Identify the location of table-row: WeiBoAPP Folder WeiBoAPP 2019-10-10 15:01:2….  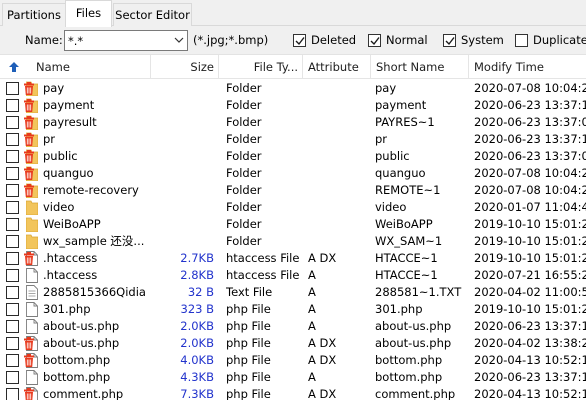
(293, 224).